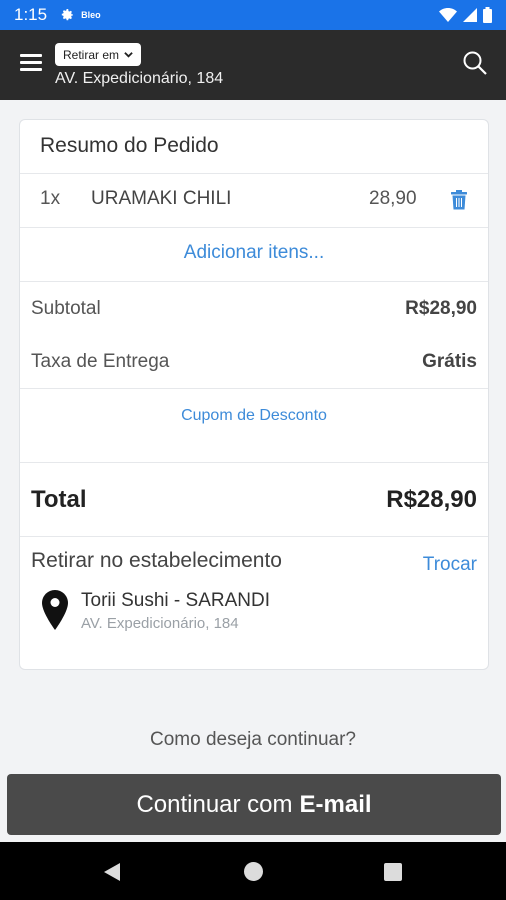 The height and width of the screenshot is (900, 506). What do you see at coordinates (253, 739) in the screenshot?
I see `continue-question: Como deseja continuar?` at bounding box center [253, 739].